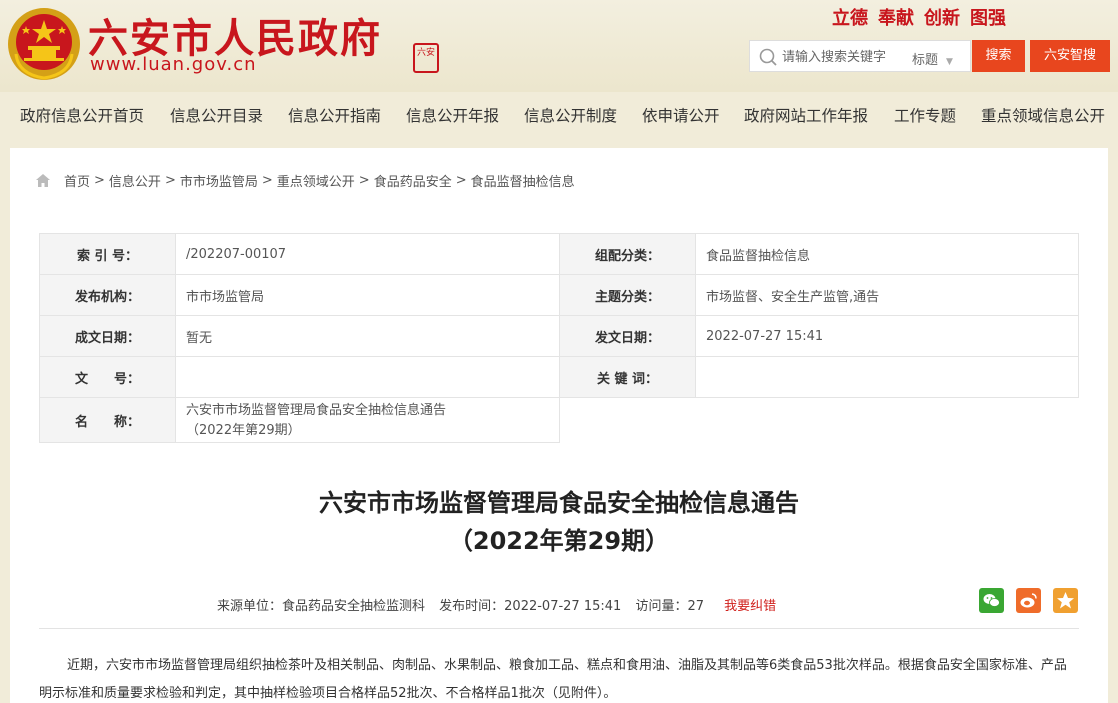 This screenshot has width=1118, height=703. I want to click on search-type-label: 标题, so click(925, 60).